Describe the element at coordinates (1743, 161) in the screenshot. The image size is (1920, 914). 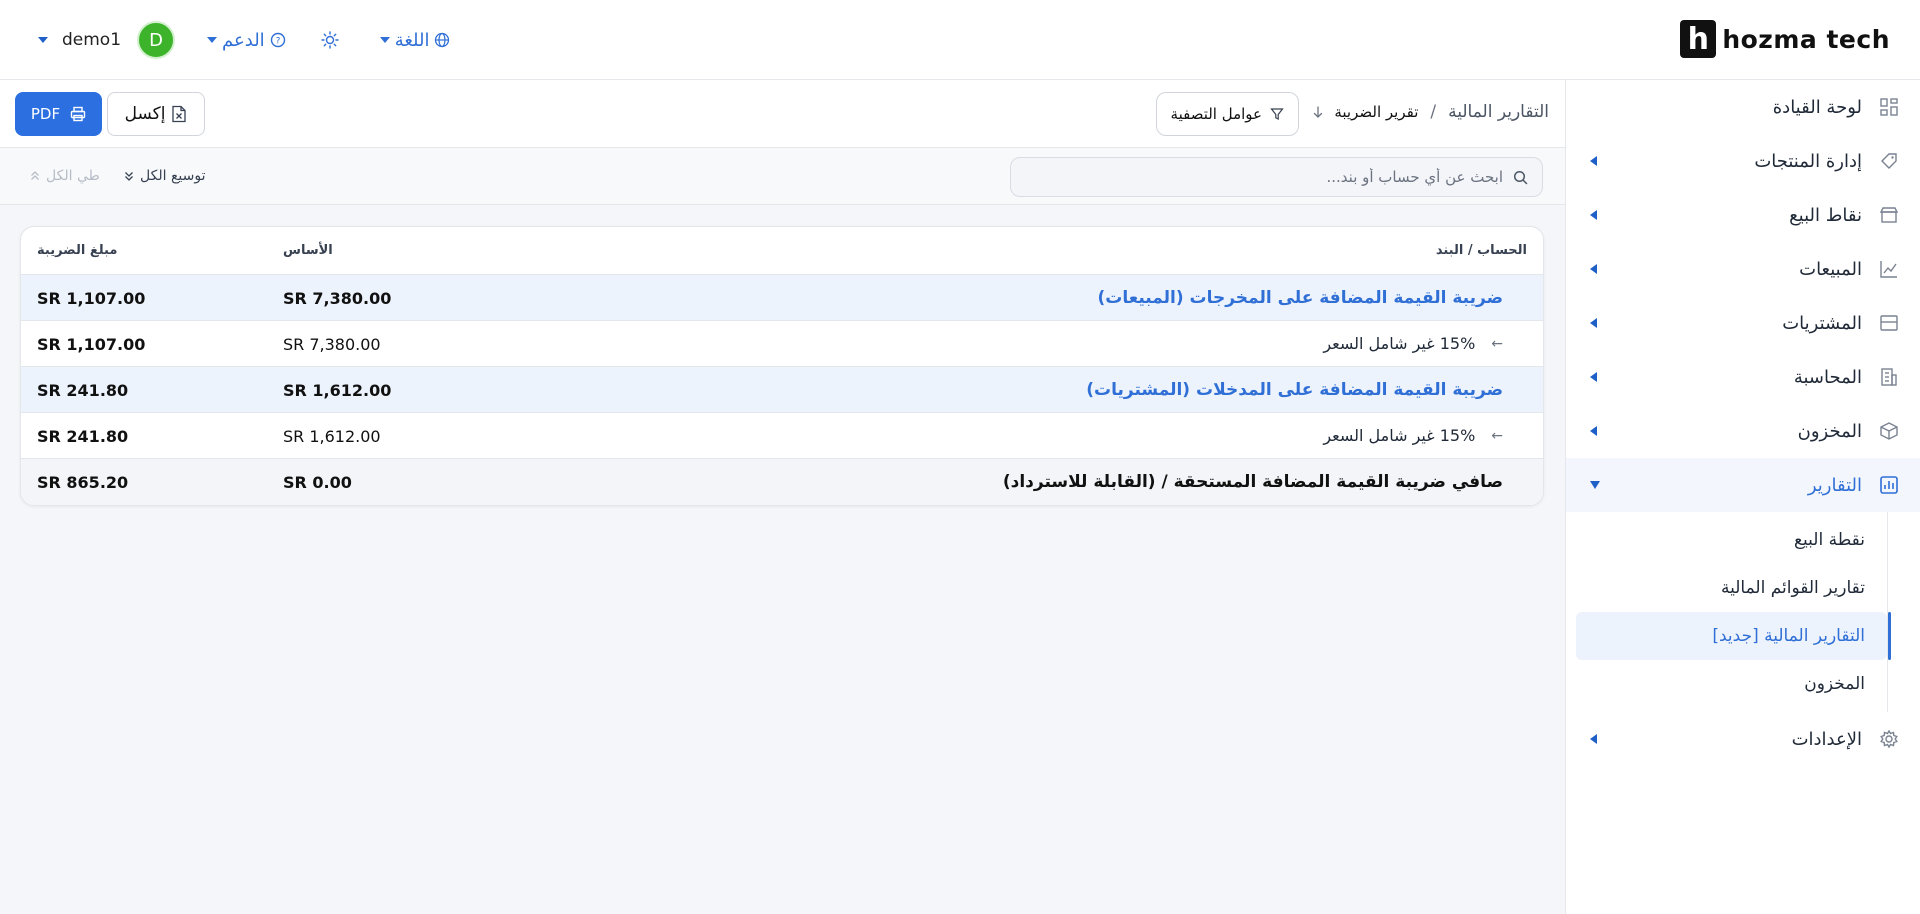
I see `sidebar-item-products: إدارة المنتجات` at that location.